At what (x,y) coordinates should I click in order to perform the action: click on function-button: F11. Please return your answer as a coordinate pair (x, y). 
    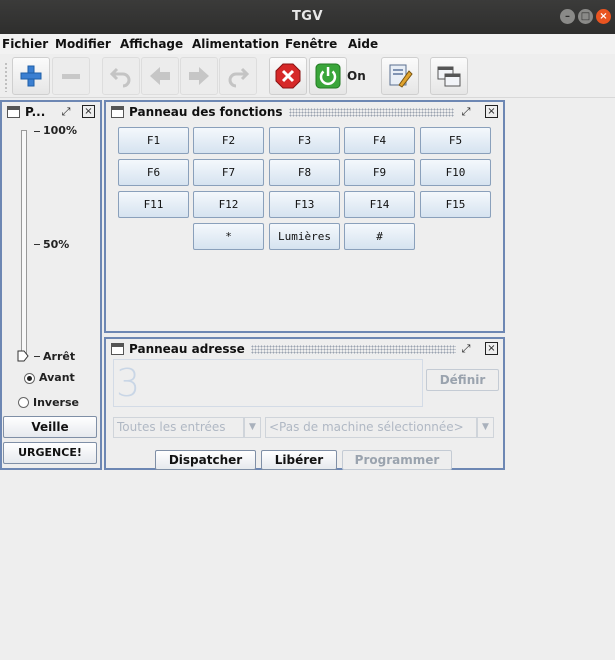
    Looking at the image, I should click on (153, 204).